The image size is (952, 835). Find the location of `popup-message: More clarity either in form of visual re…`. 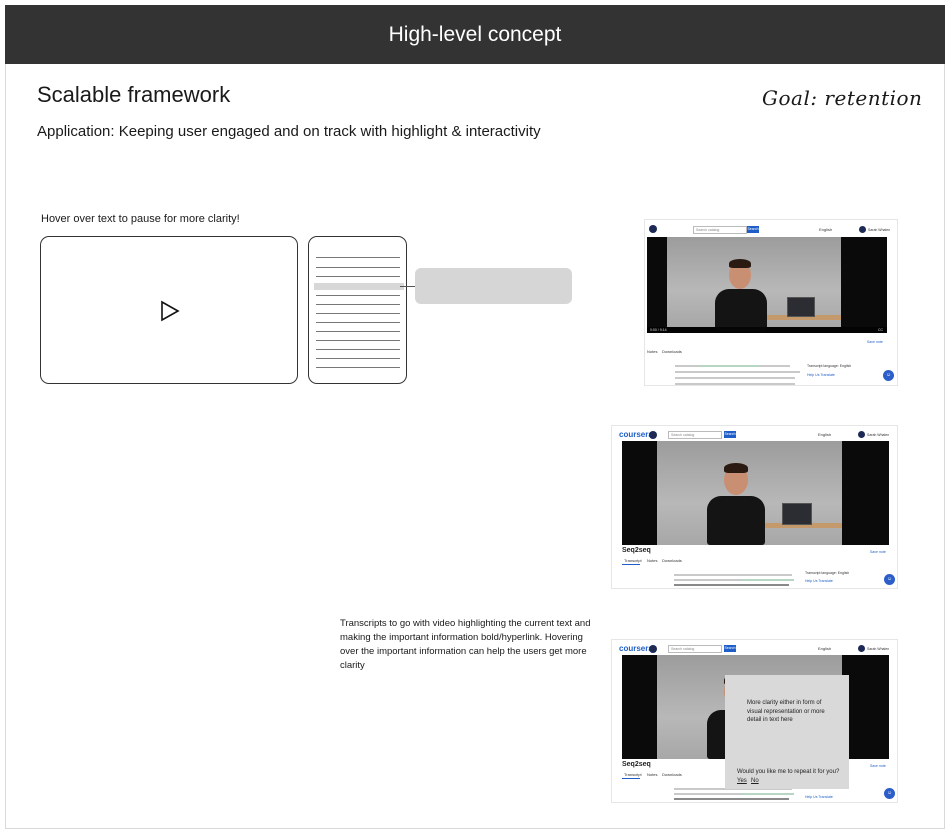

popup-message: More clarity either in form of visual re… is located at coordinates (786, 711).